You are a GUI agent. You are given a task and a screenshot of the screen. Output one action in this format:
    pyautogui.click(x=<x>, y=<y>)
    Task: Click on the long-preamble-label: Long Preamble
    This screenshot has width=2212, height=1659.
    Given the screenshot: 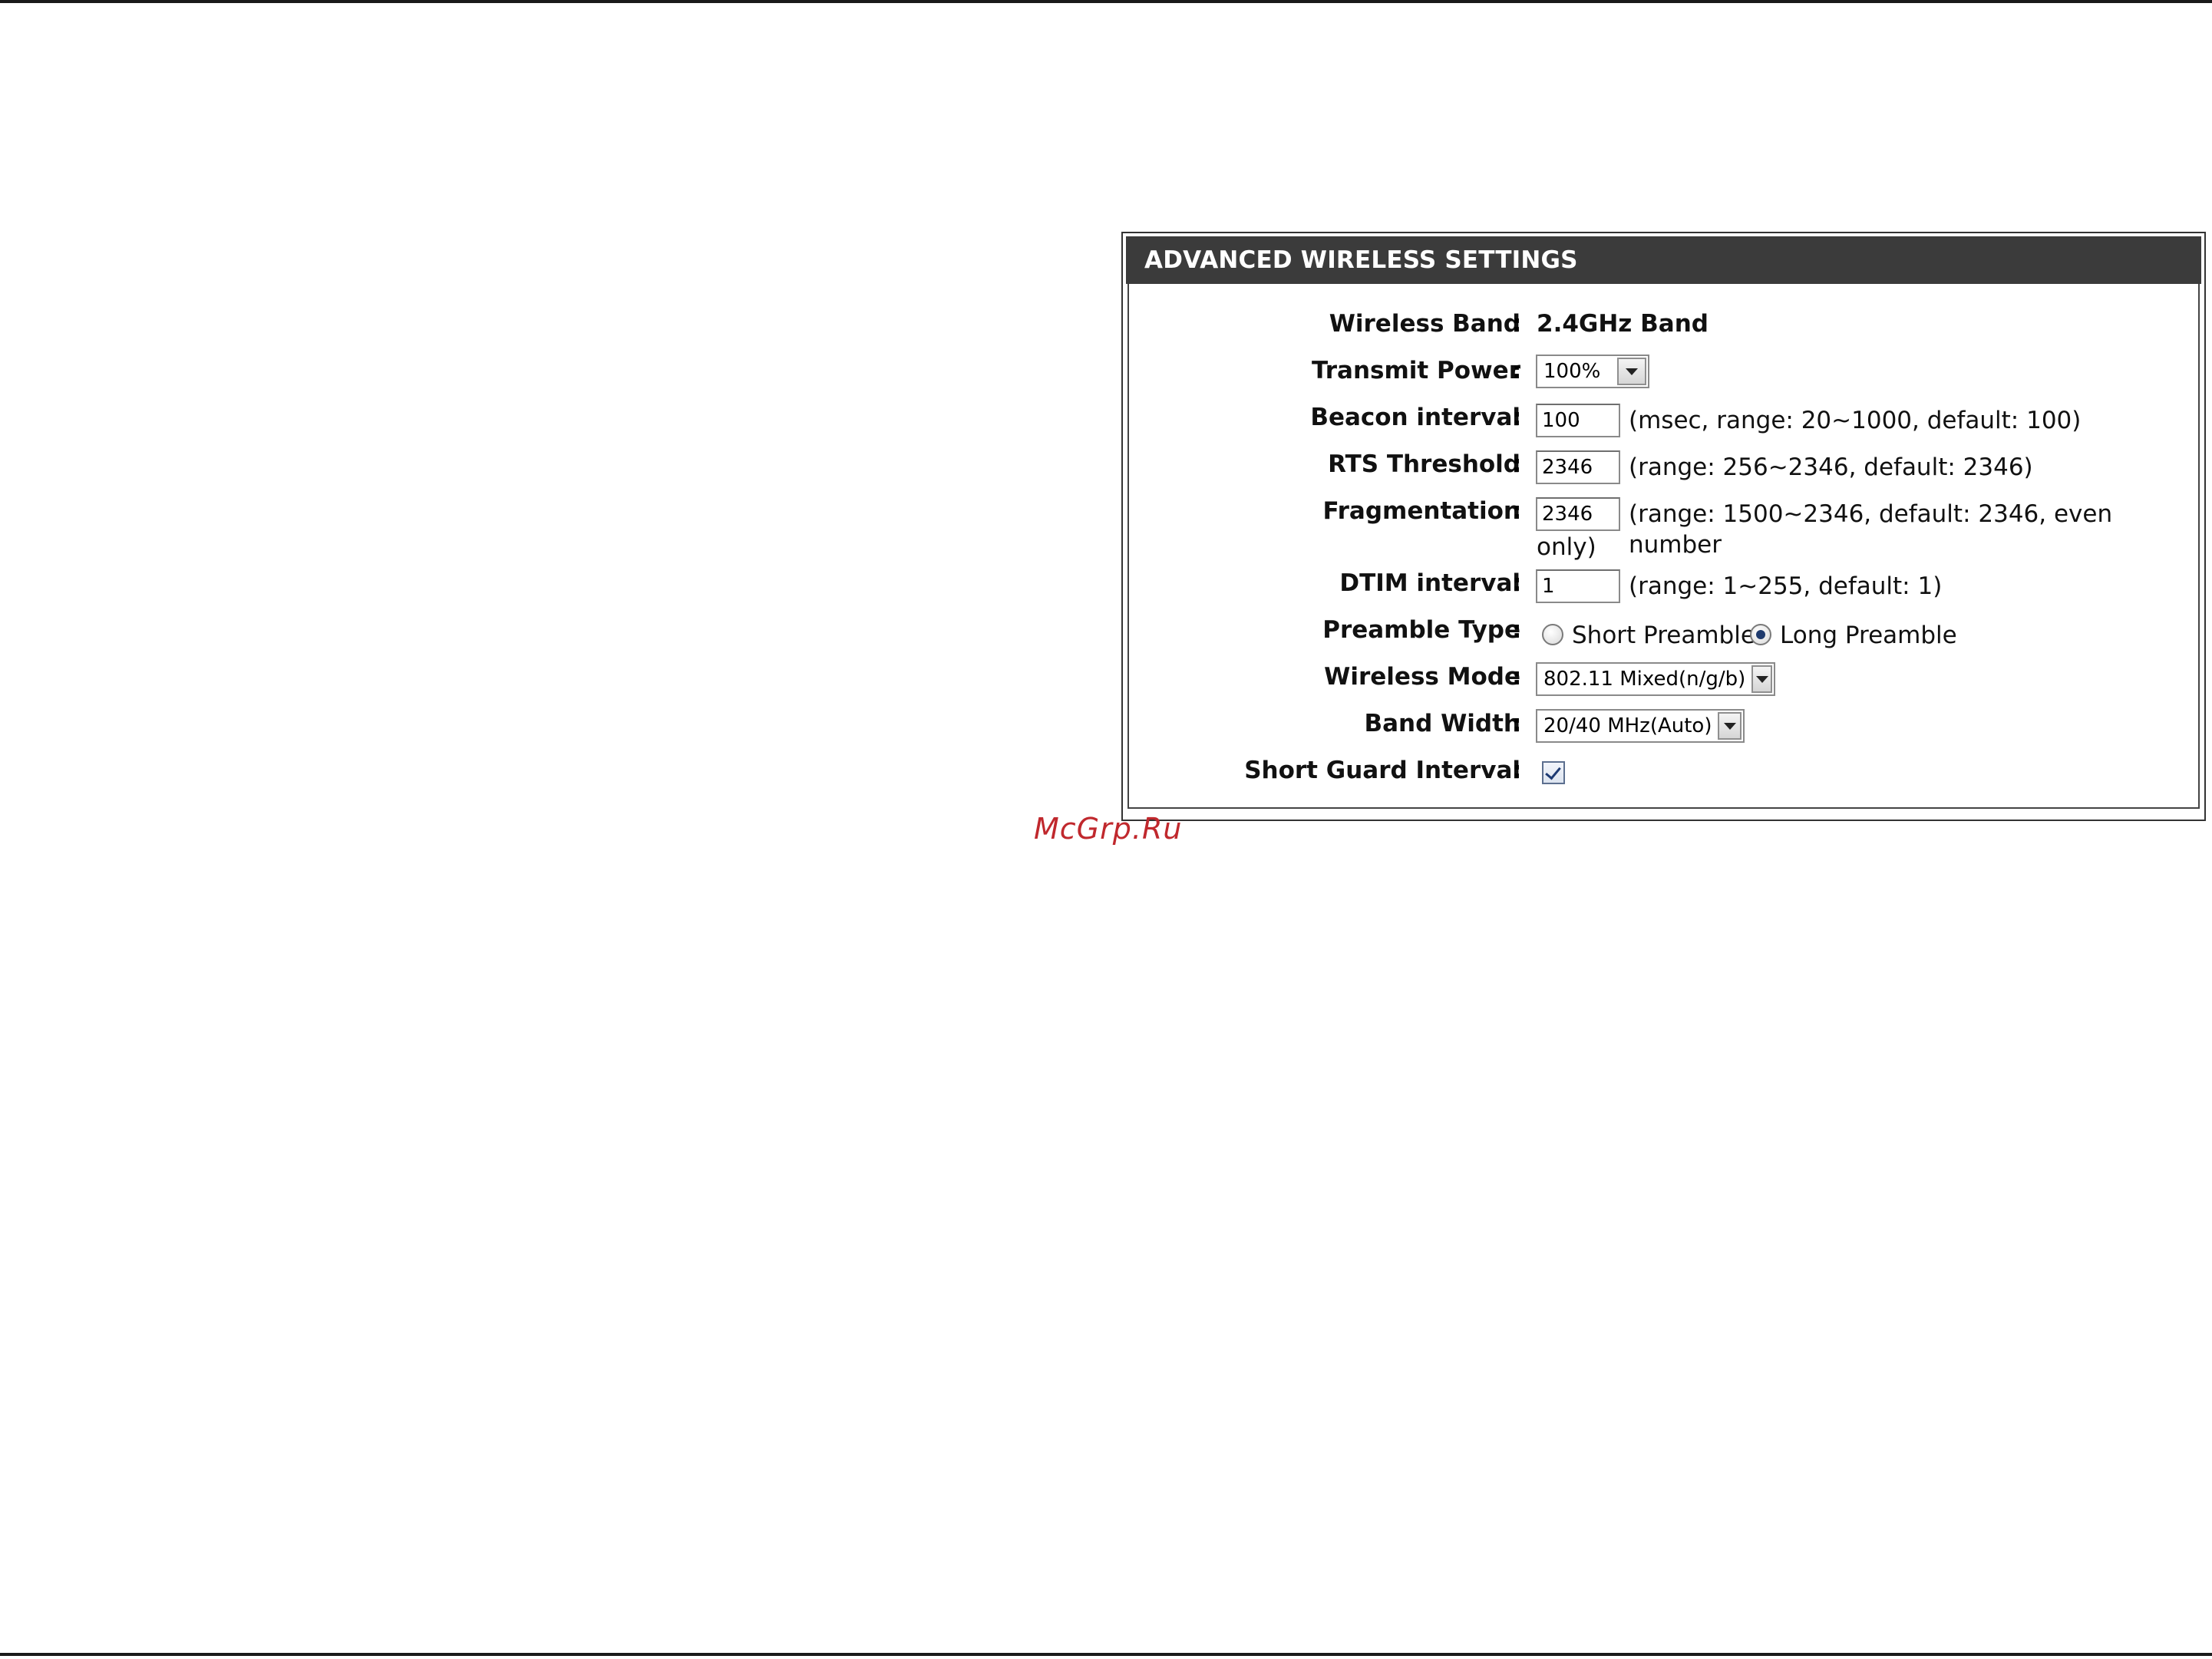 What is the action you would take?
    pyautogui.click(x=1868, y=635)
    